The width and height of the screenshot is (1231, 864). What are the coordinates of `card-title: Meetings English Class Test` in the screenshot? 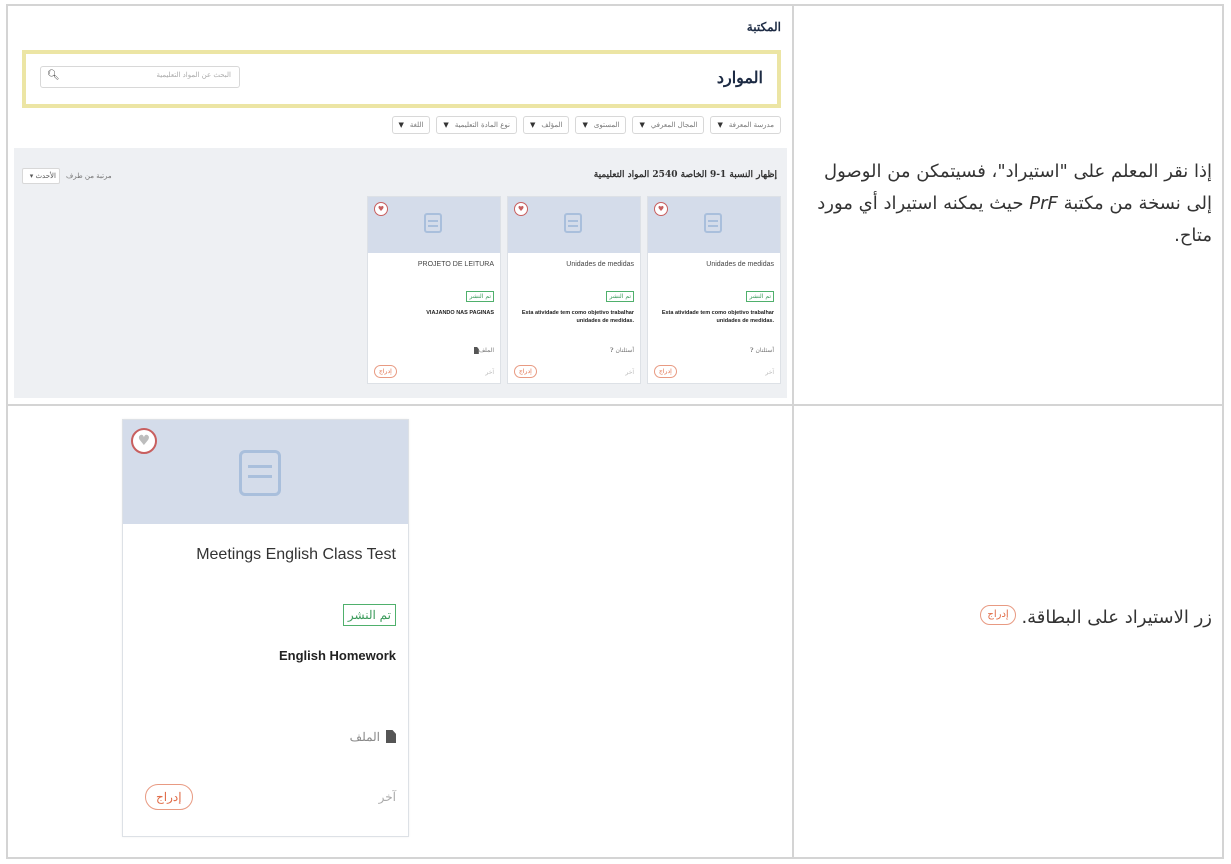 It's located at (296, 554).